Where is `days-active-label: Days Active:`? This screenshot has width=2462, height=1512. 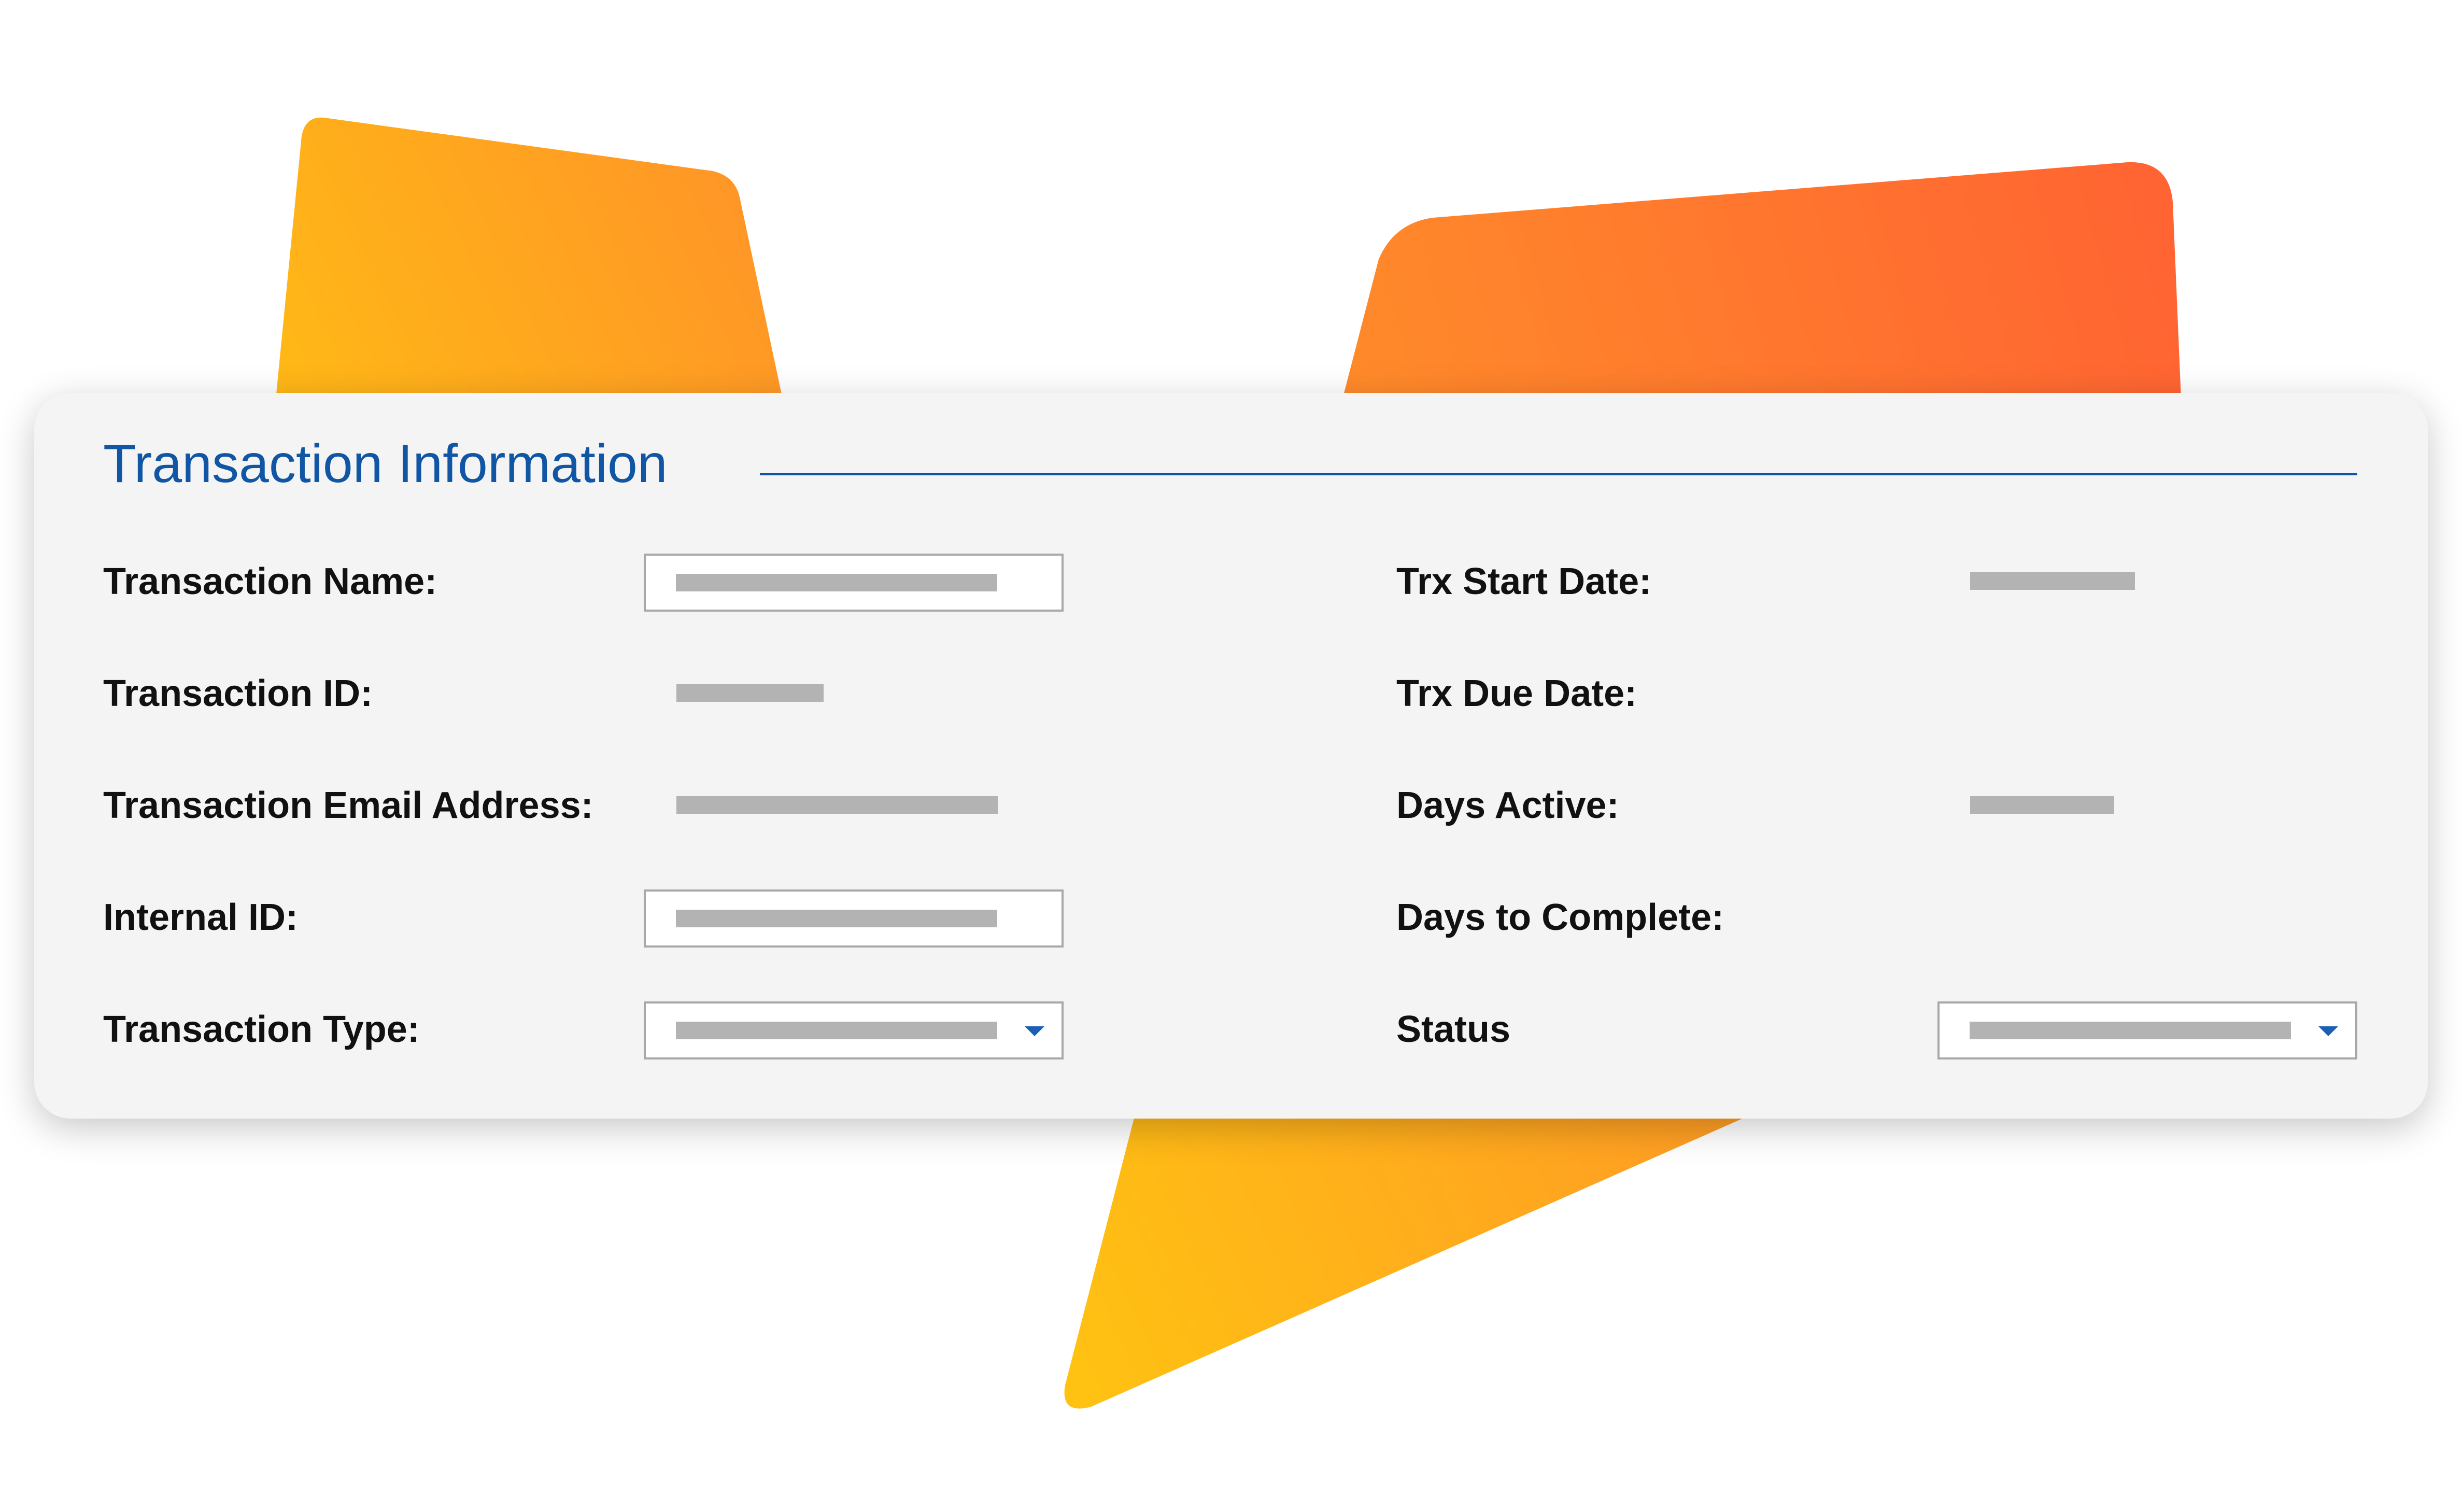 days-active-label: Days Active: is located at coordinates (1507, 805).